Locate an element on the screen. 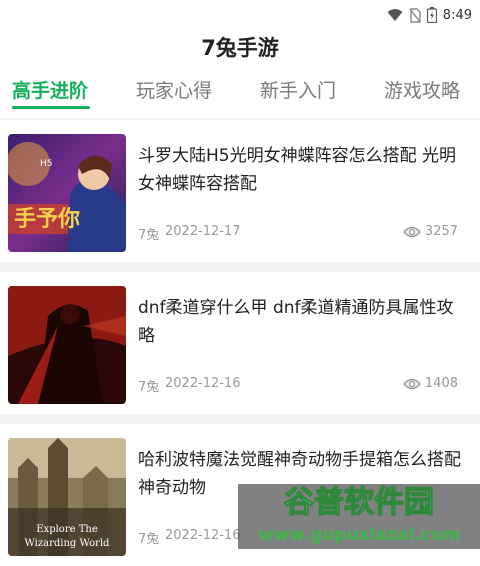  status-icons: 8:49 is located at coordinates (429, 15).